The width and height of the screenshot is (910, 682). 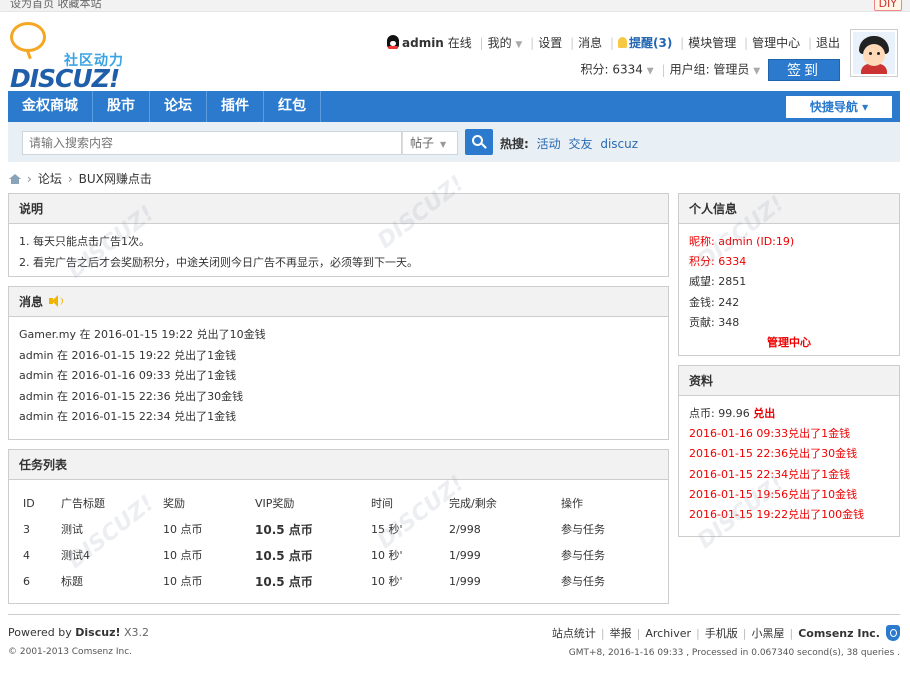 I want to click on footer-link-stats: 站点统计, so click(x=574, y=633).